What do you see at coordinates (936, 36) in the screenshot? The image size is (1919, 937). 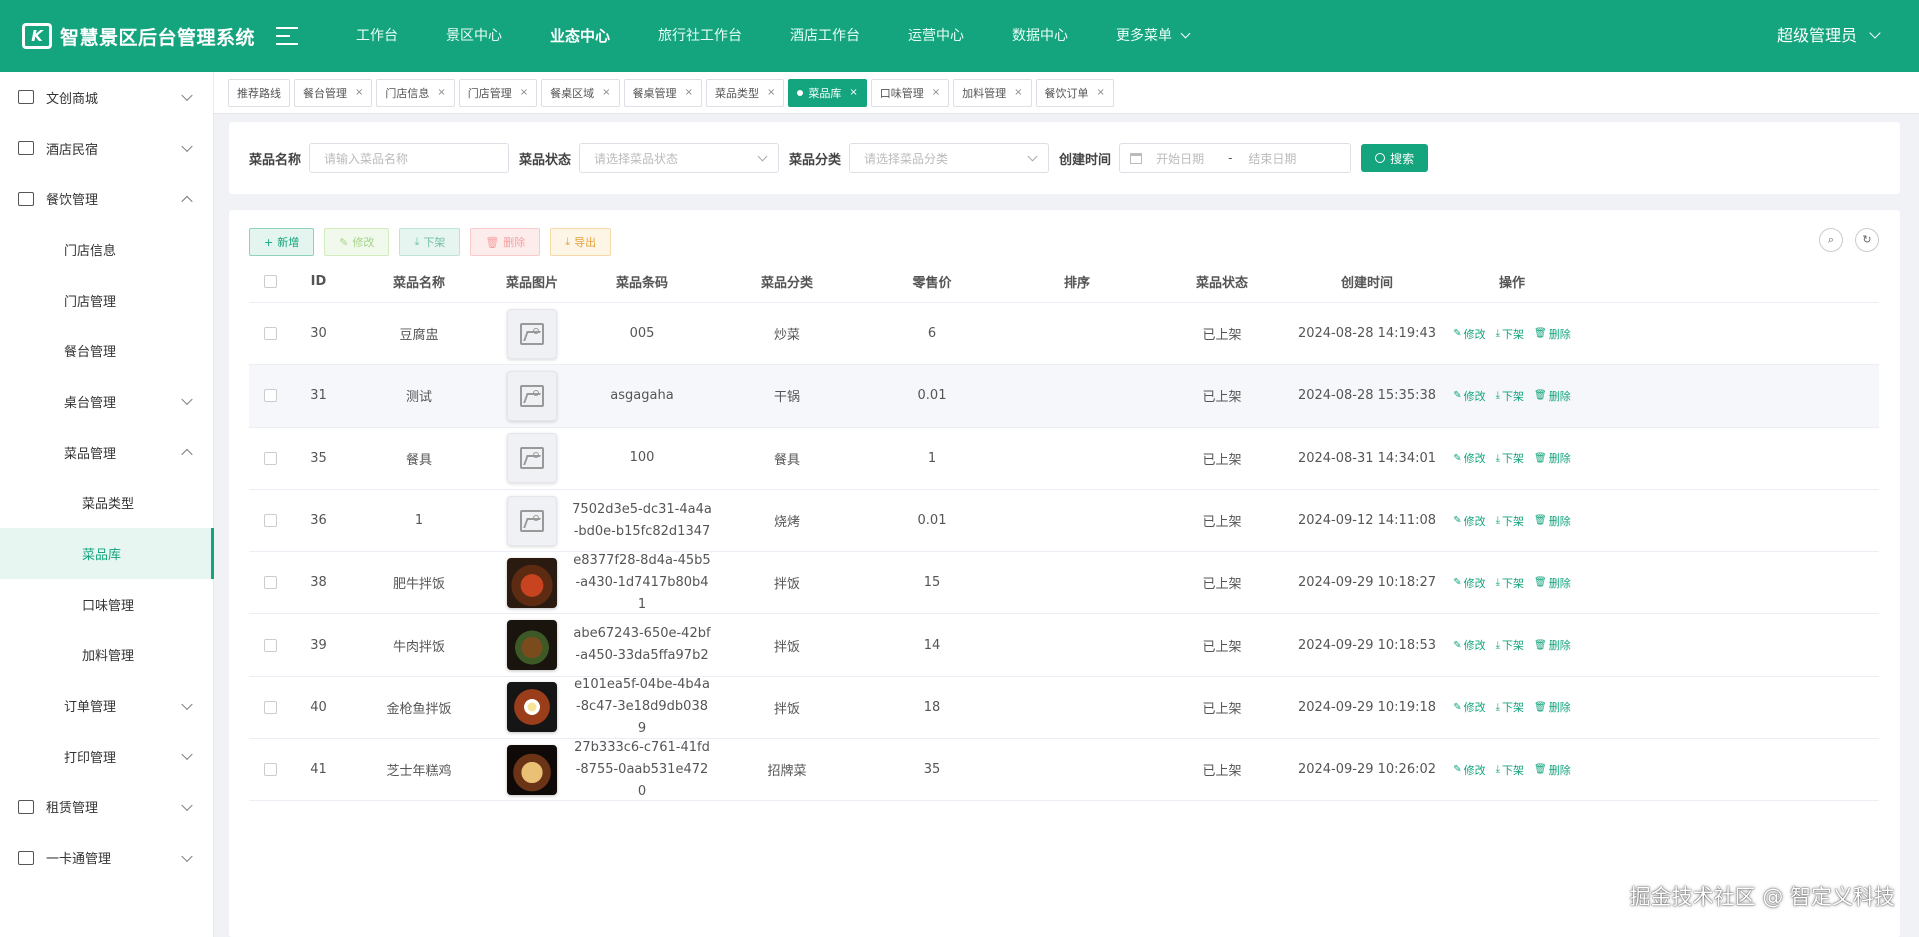 I see `nav-operations: 运营中心` at bounding box center [936, 36].